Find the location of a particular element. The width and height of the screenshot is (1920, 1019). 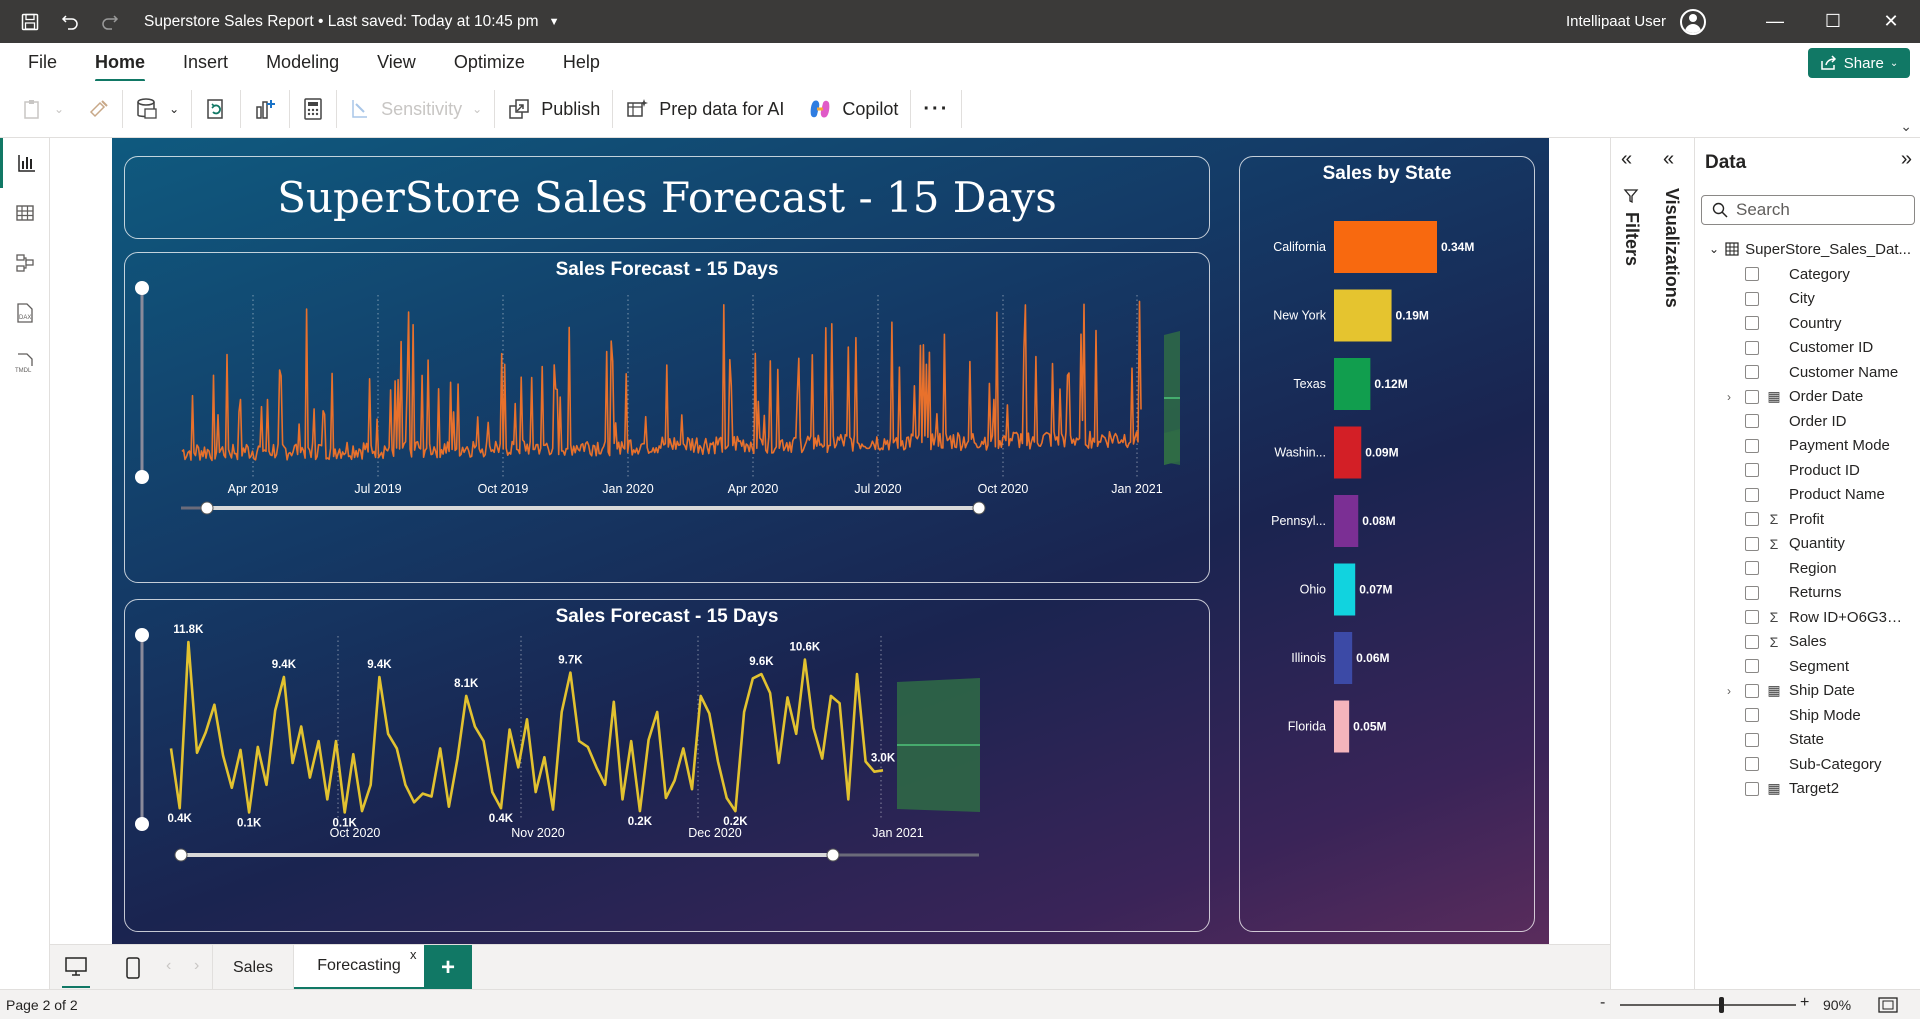

fit-to-page-icon is located at coordinates (1888, 1005).